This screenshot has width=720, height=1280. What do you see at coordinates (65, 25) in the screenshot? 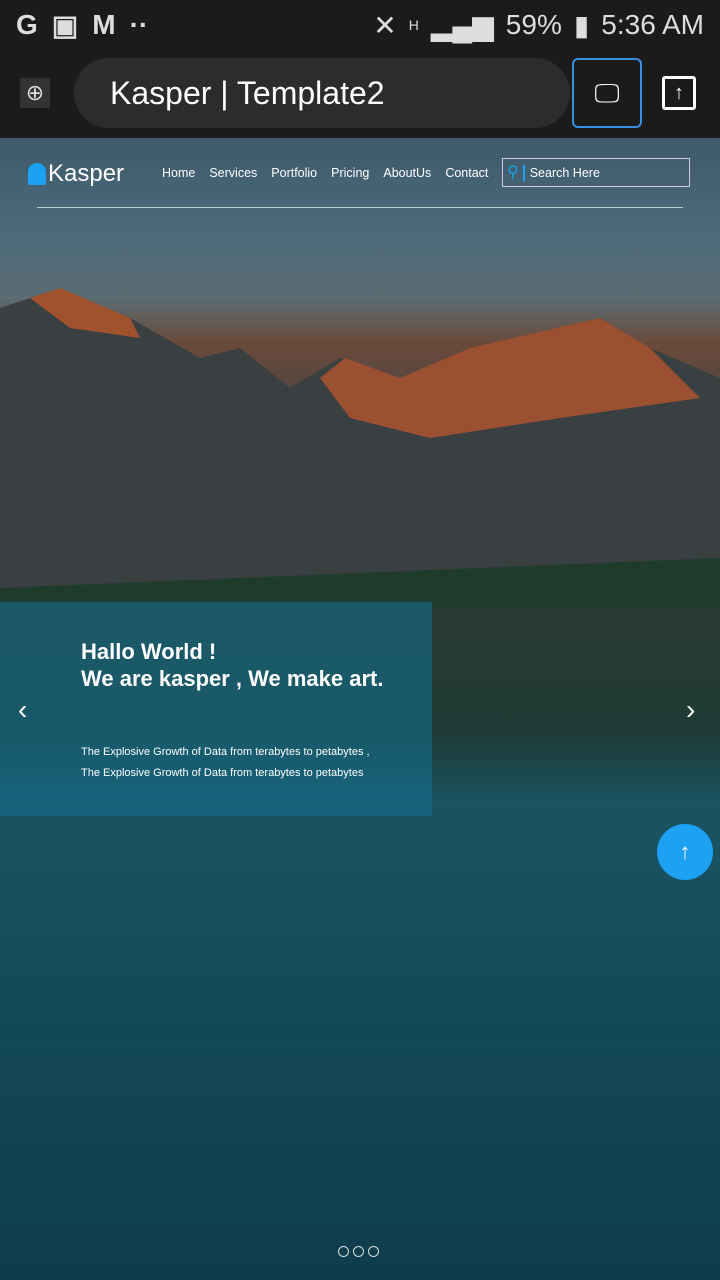
I see `gallery-icon: ▣` at bounding box center [65, 25].